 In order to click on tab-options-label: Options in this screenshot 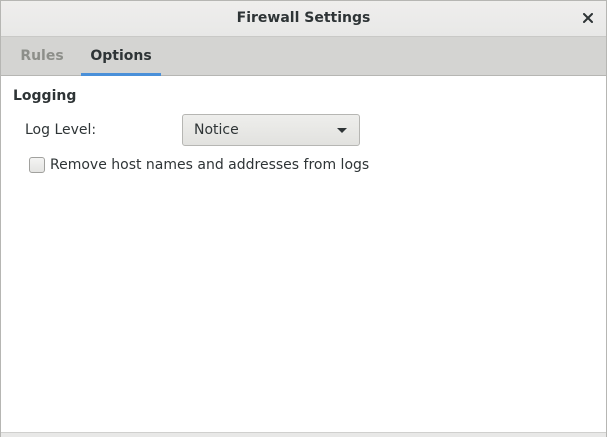, I will do `click(121, 56)`.